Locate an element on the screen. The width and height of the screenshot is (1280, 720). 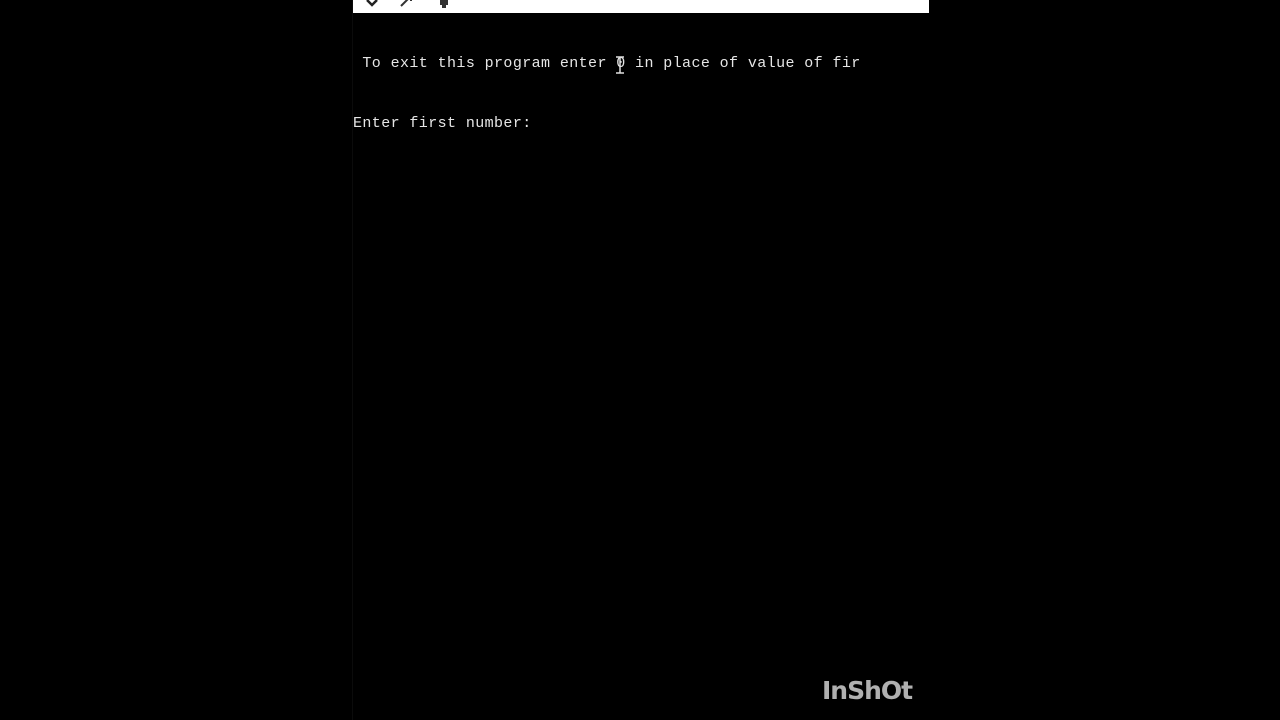
text-cursor-icon is located at coordinates (620, 65).